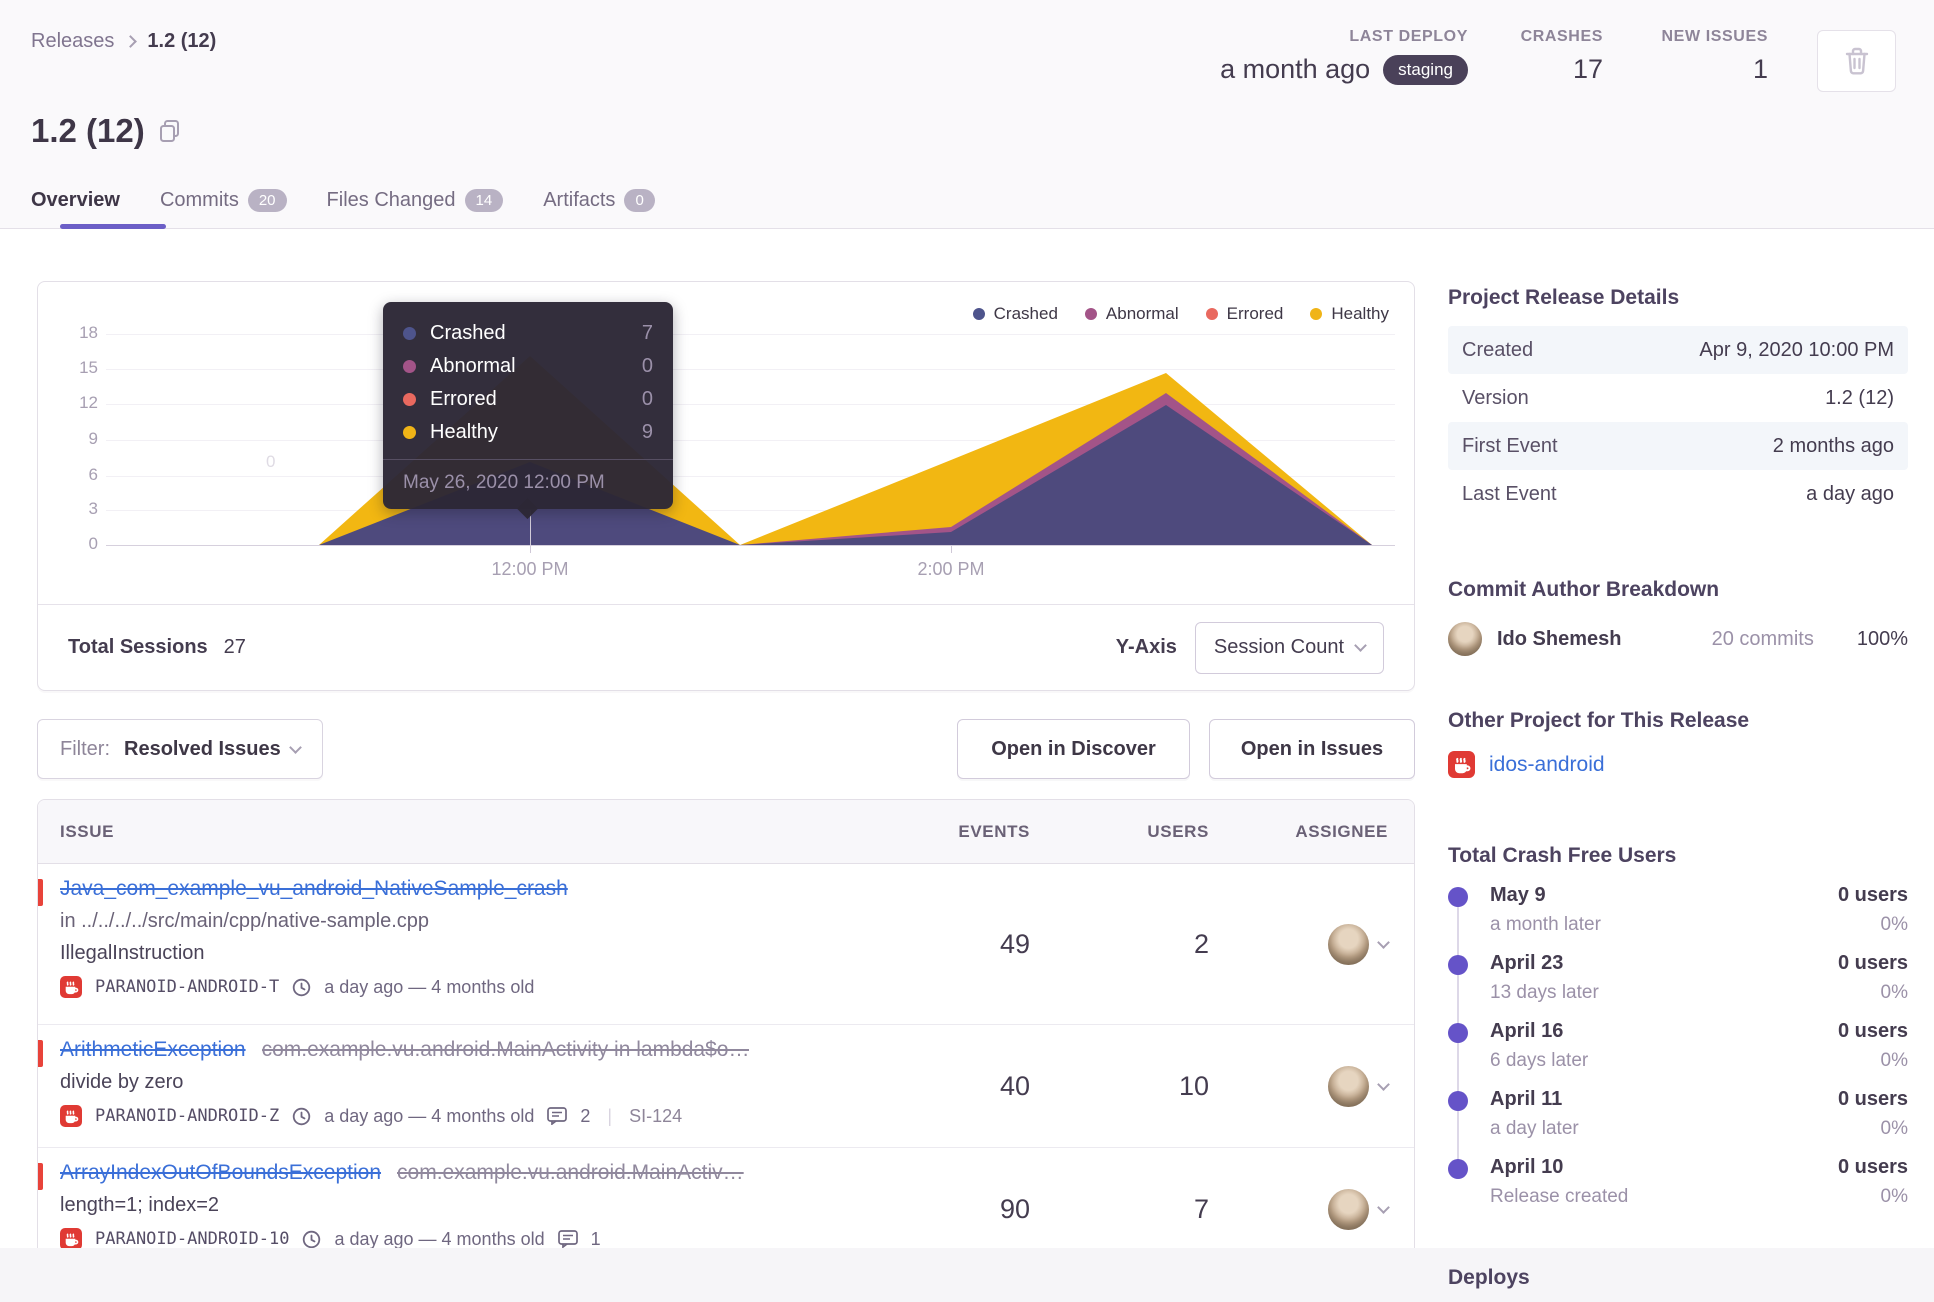 The width and height of the screenshot is (1934, 1302). I want to click on legend-abnormal: Abnormal, so click(1131, 314).